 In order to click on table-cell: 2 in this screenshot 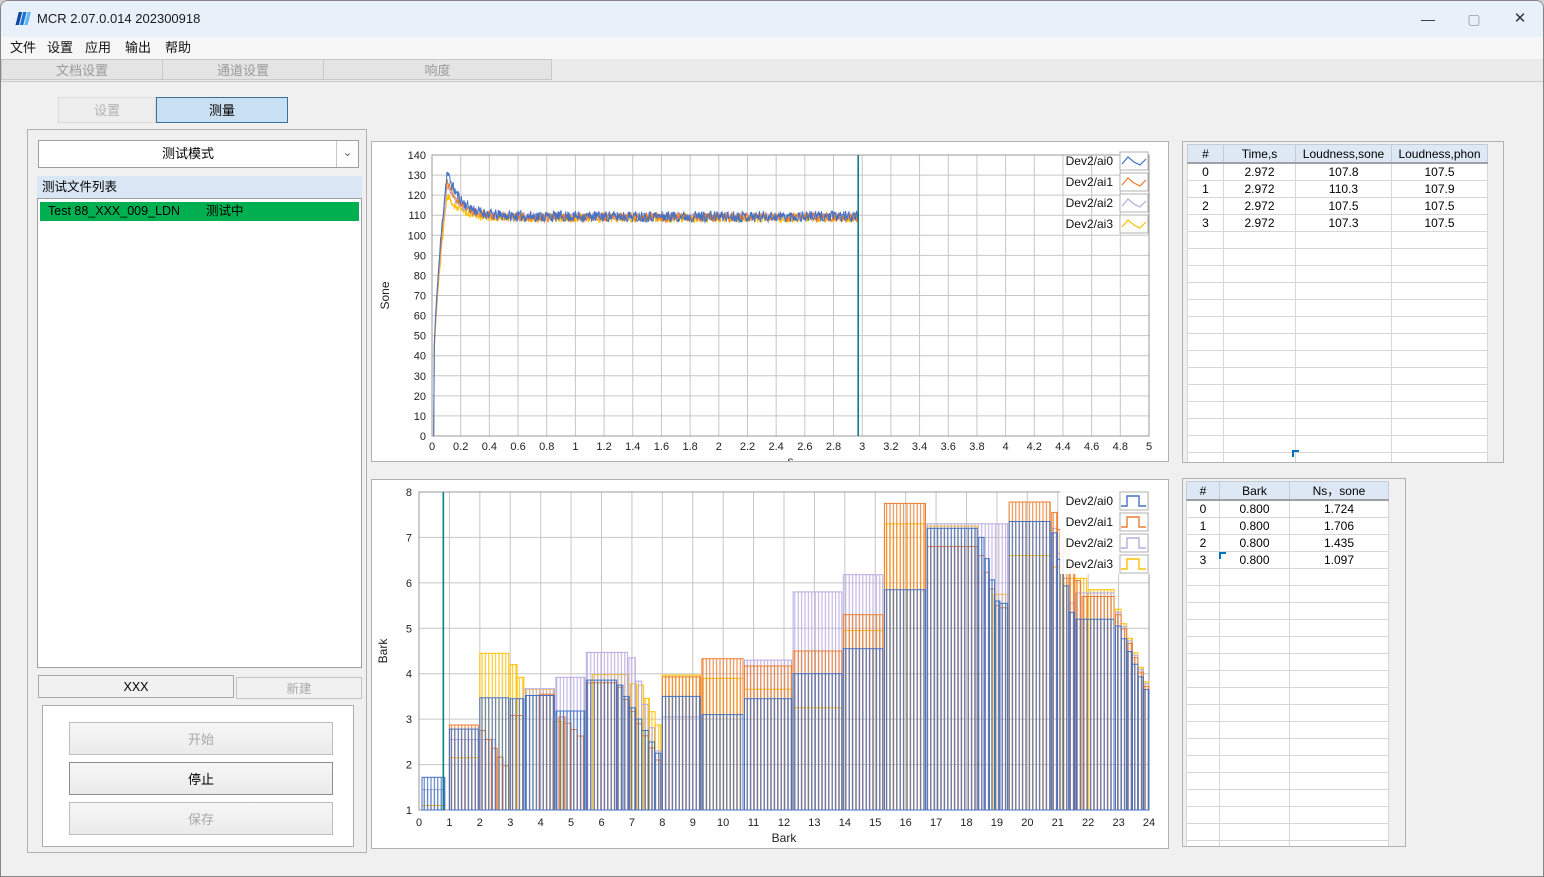, I will do `click(1203, 543)`.